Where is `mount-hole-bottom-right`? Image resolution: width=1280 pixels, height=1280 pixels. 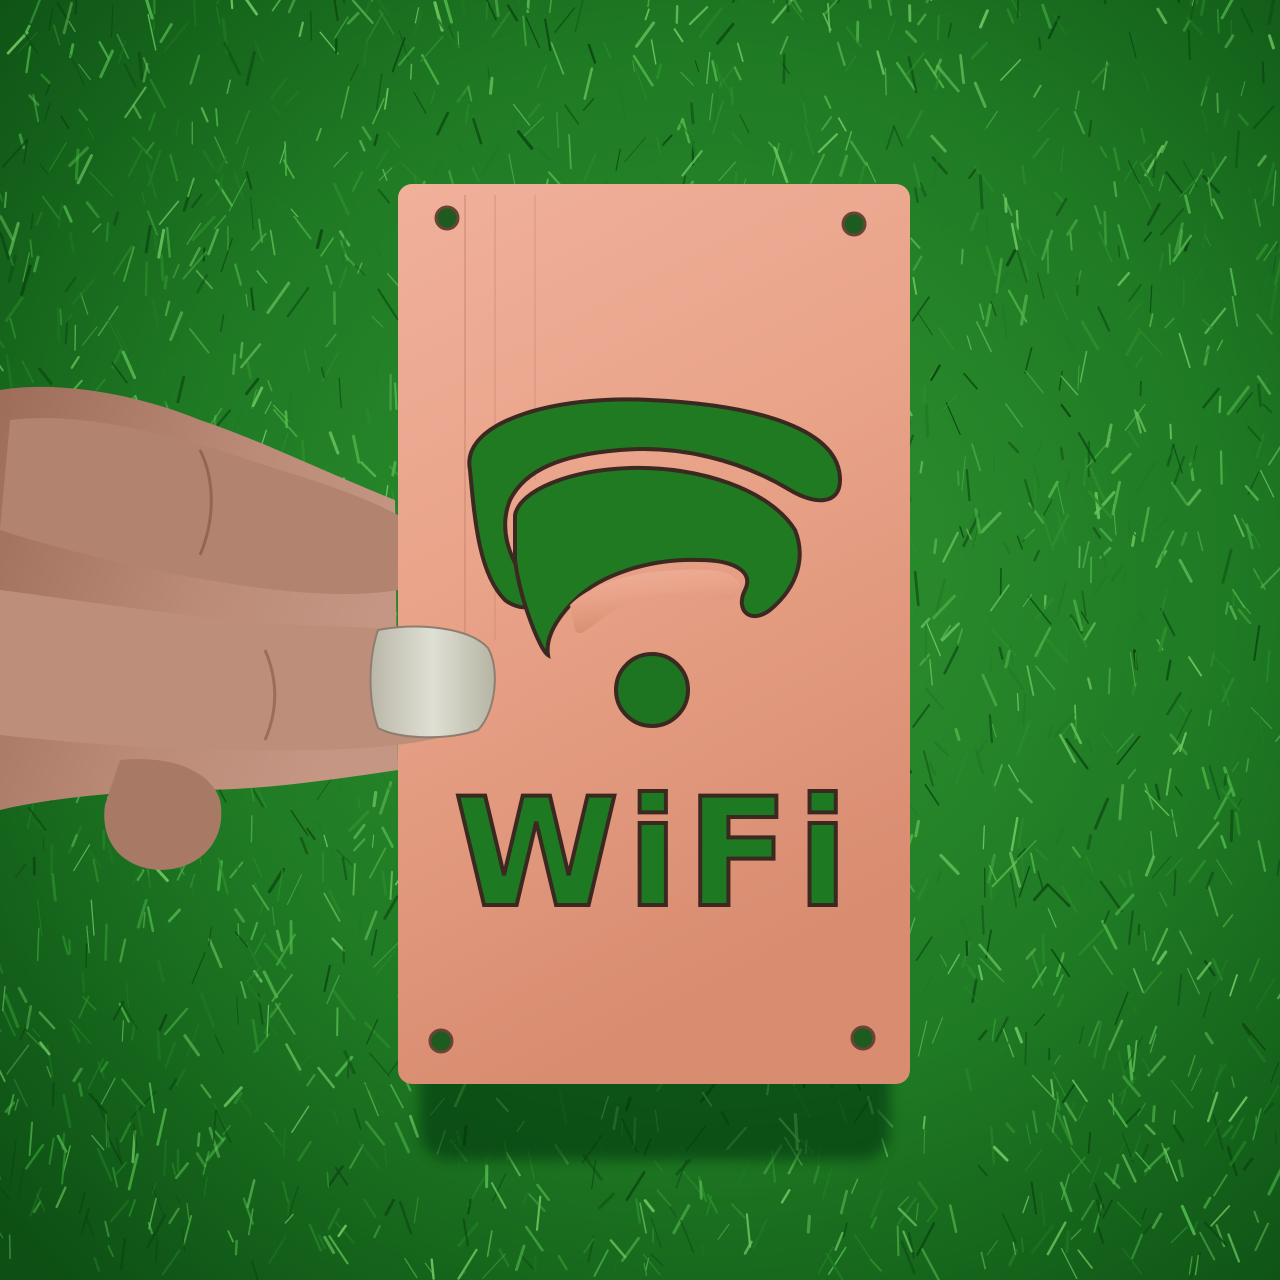
mount-hole-bottom-right is located at coordinates (863, 1038).